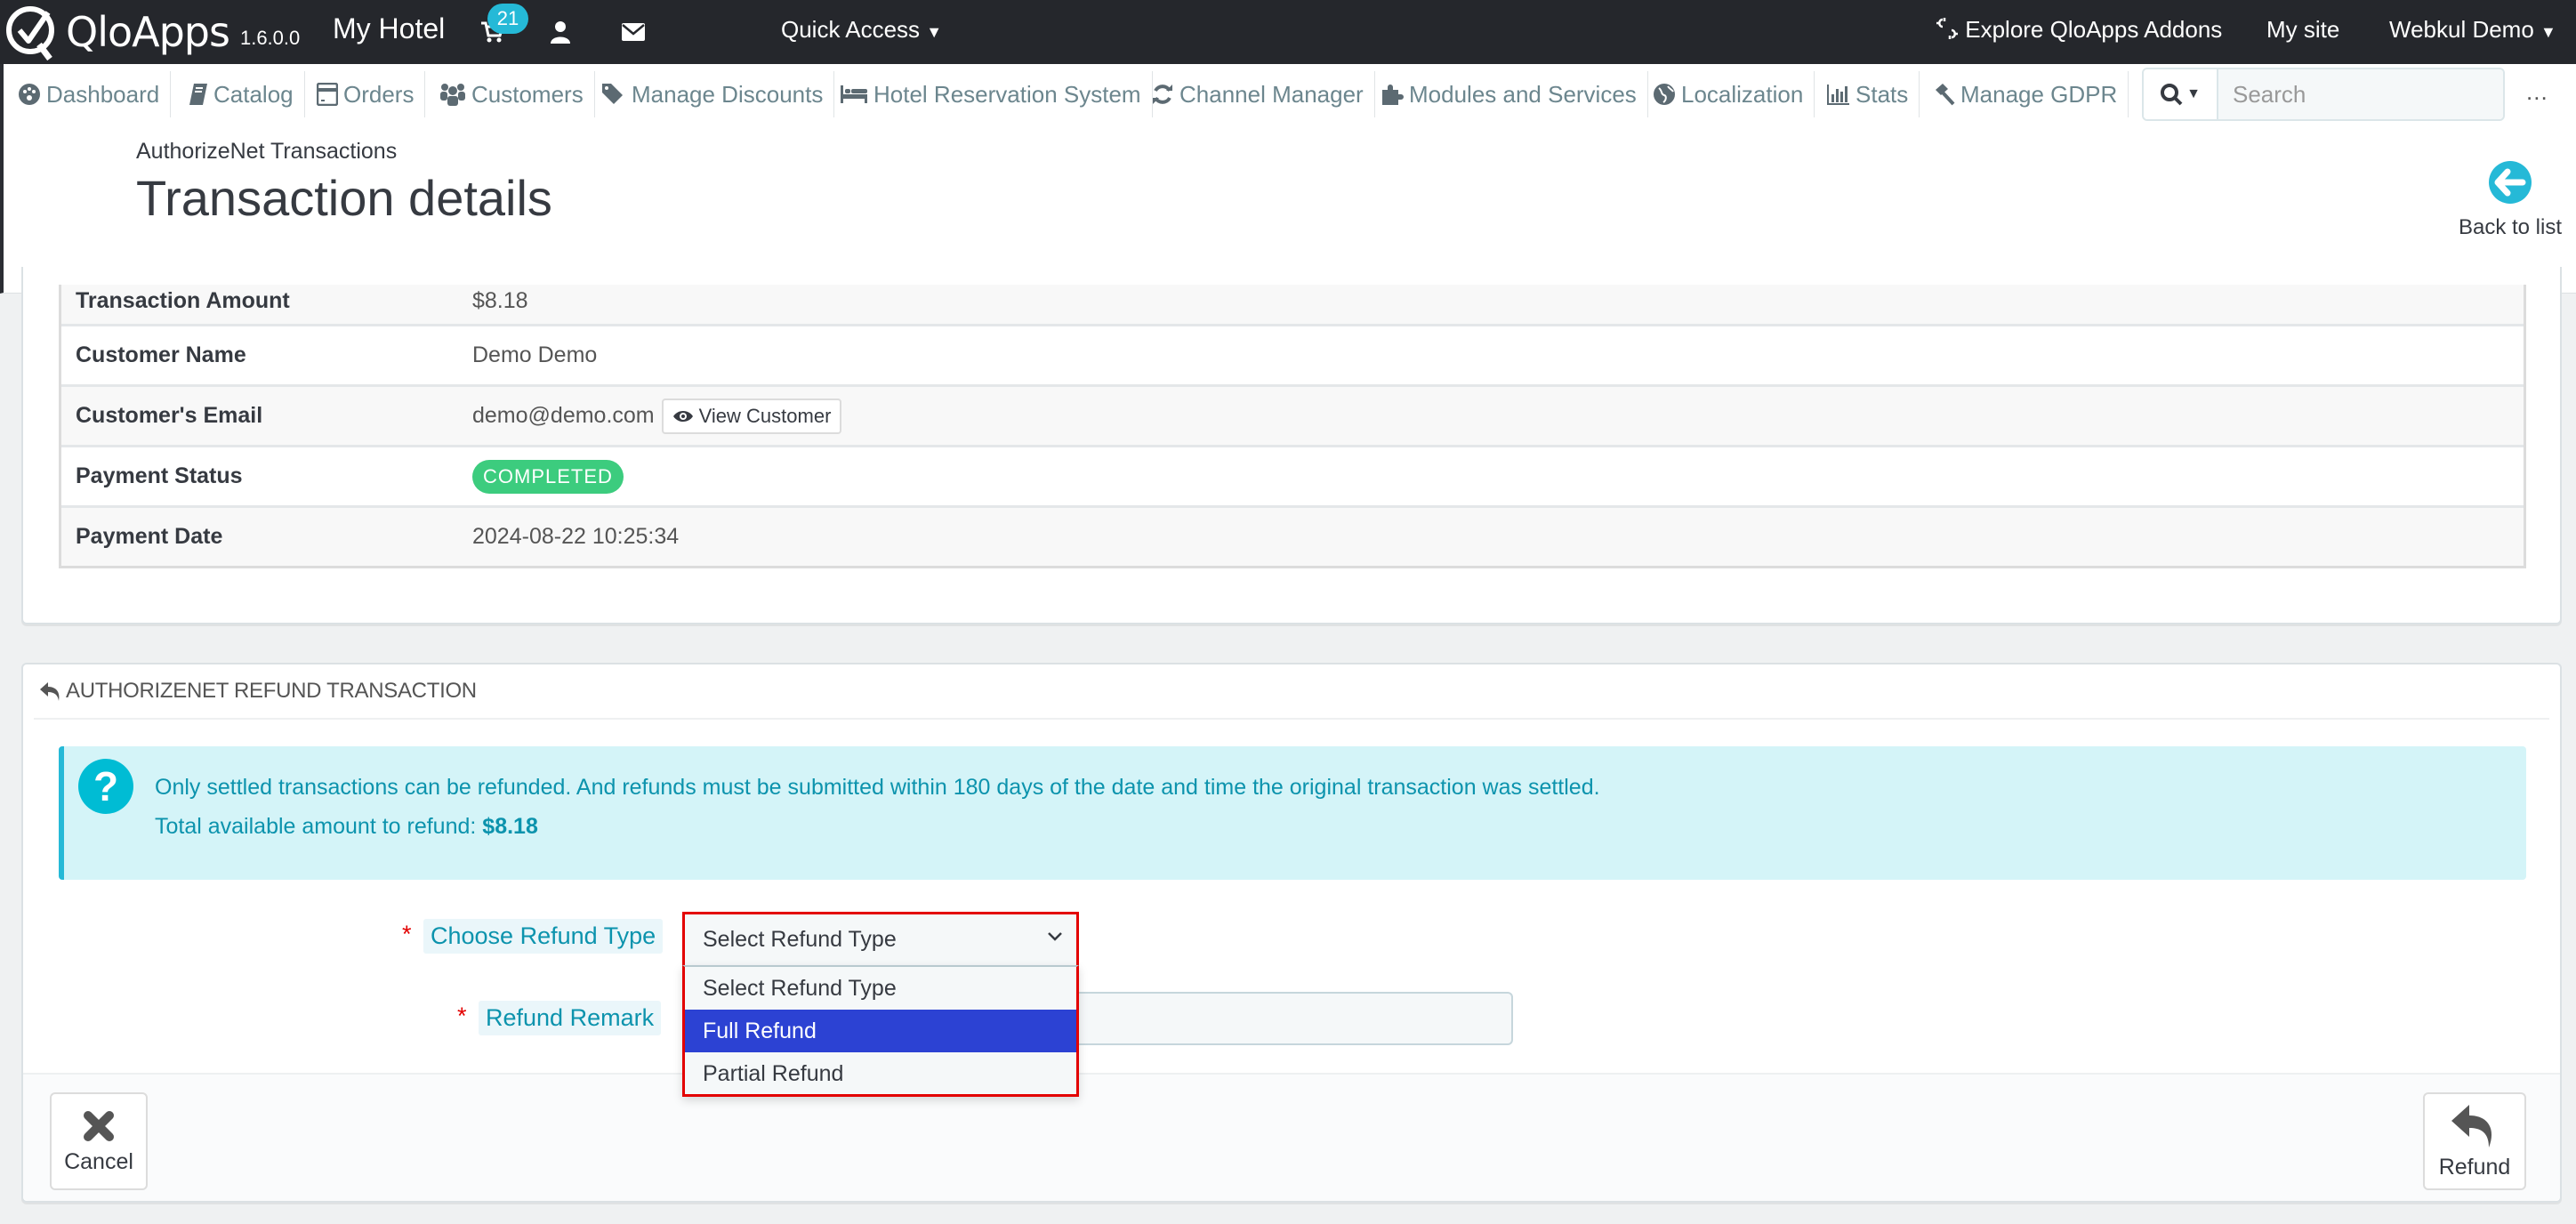 Image resolution: width=2576 pixels, height=1224 pixels. I want to click on breadcrumb: AuthorizeNet Transactions, so click(266, 152).